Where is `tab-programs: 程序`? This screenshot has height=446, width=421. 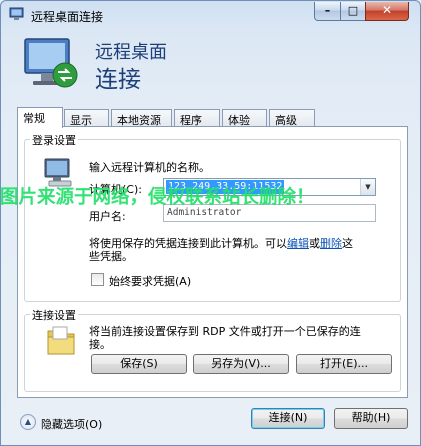
tab-programs: 程序 is located at coordinates (197, 118).